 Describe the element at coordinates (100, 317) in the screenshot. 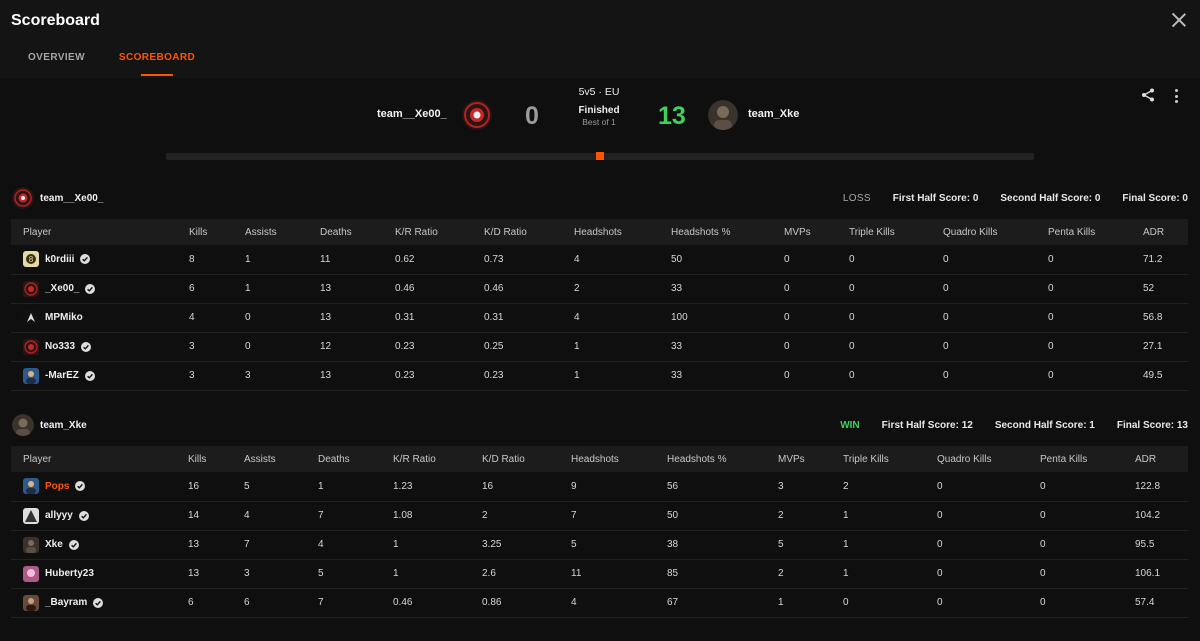

I see `player-cell: MPMiko` at that location.